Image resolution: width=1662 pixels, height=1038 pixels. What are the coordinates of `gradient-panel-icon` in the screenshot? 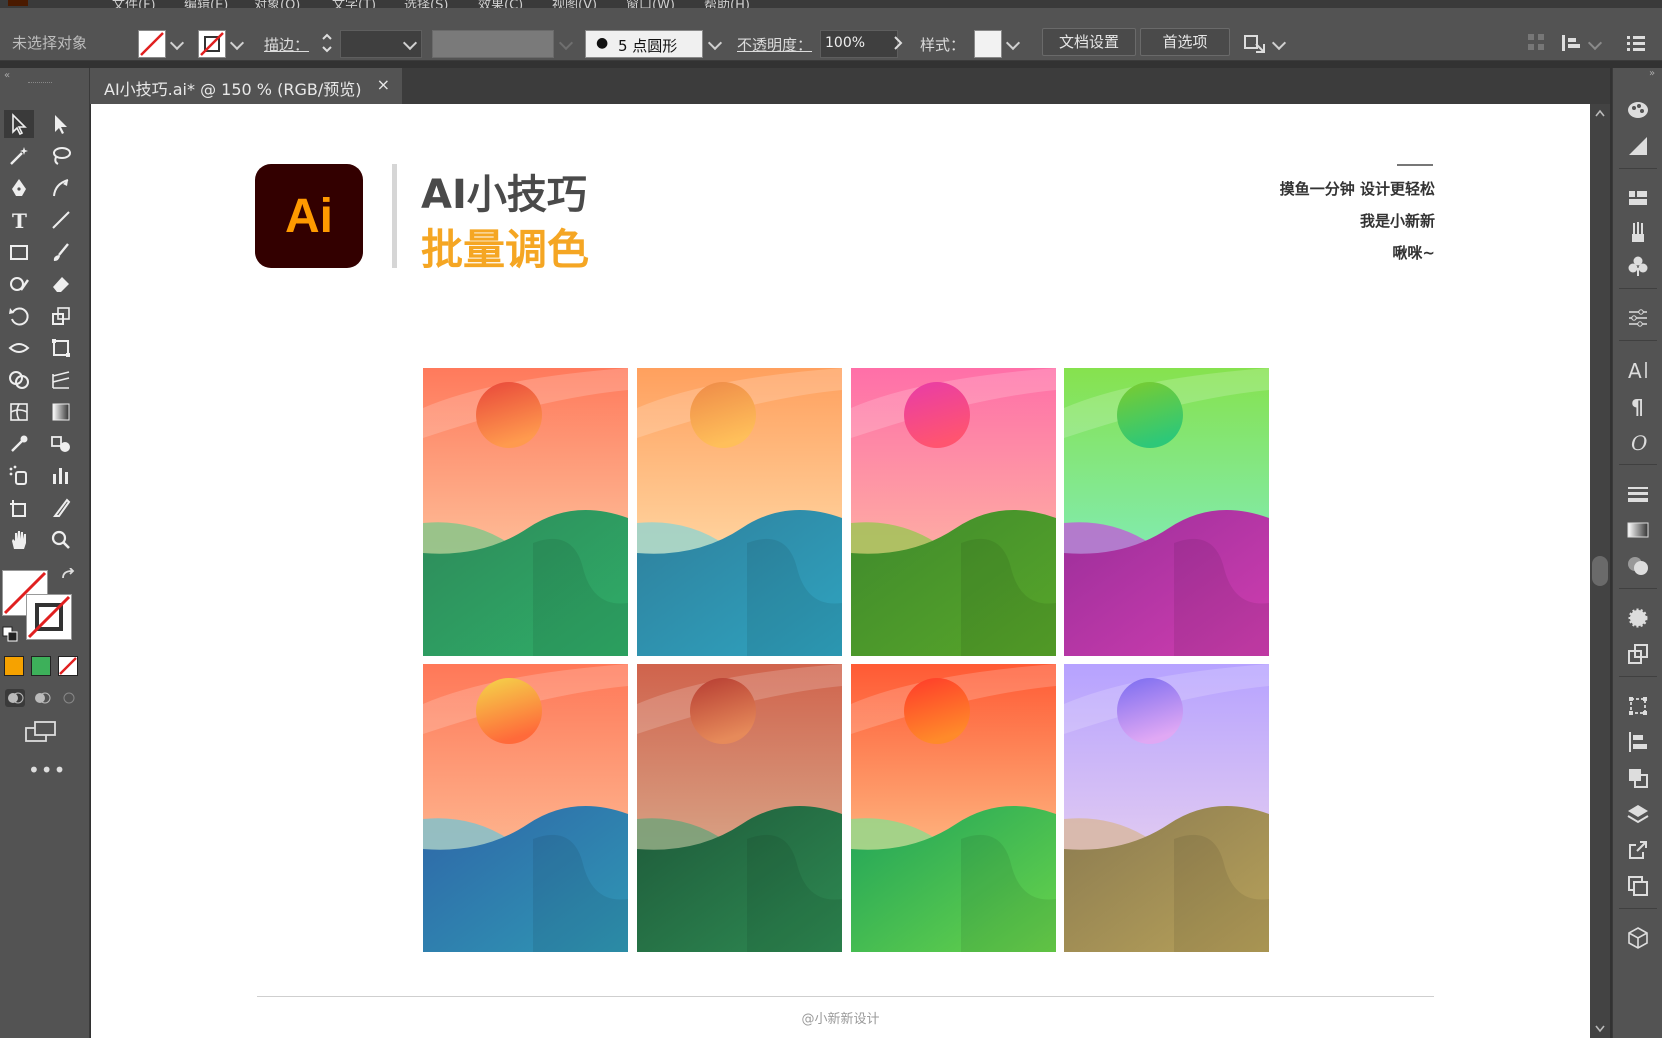 It's located at (1638, 530).